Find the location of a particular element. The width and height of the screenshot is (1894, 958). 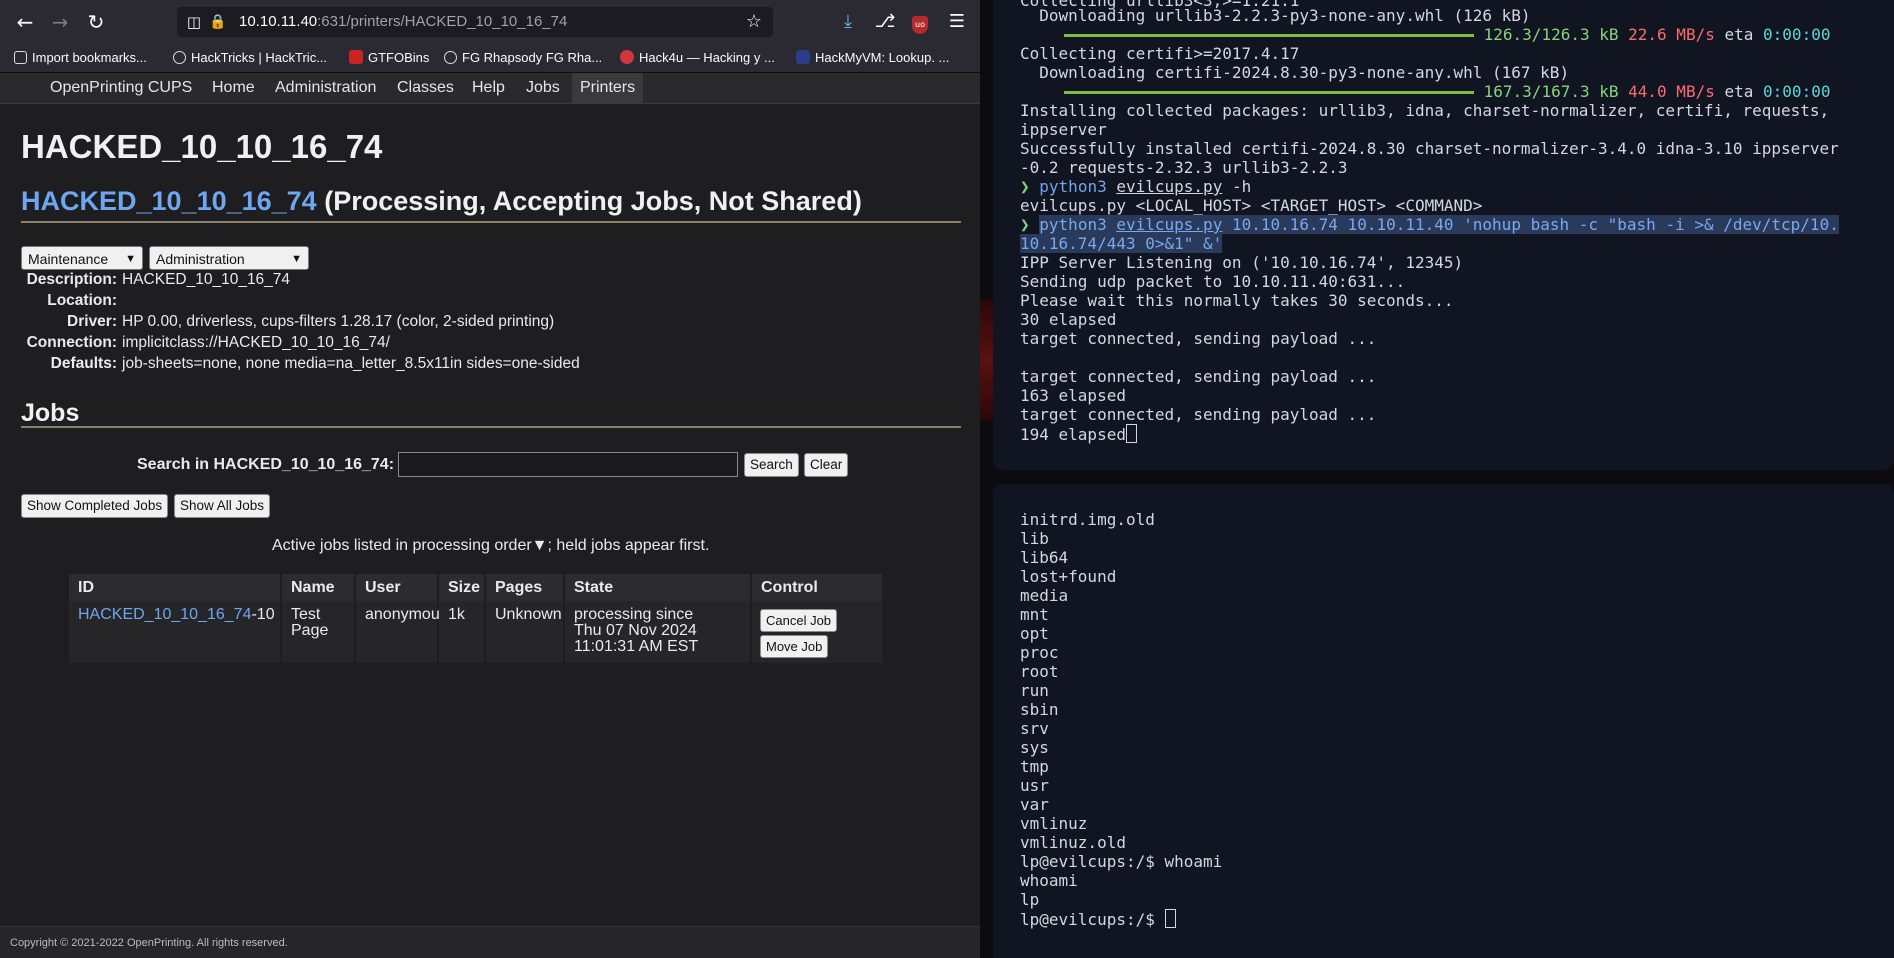

cmd-args: -h is located at coordinates (1237, 186).